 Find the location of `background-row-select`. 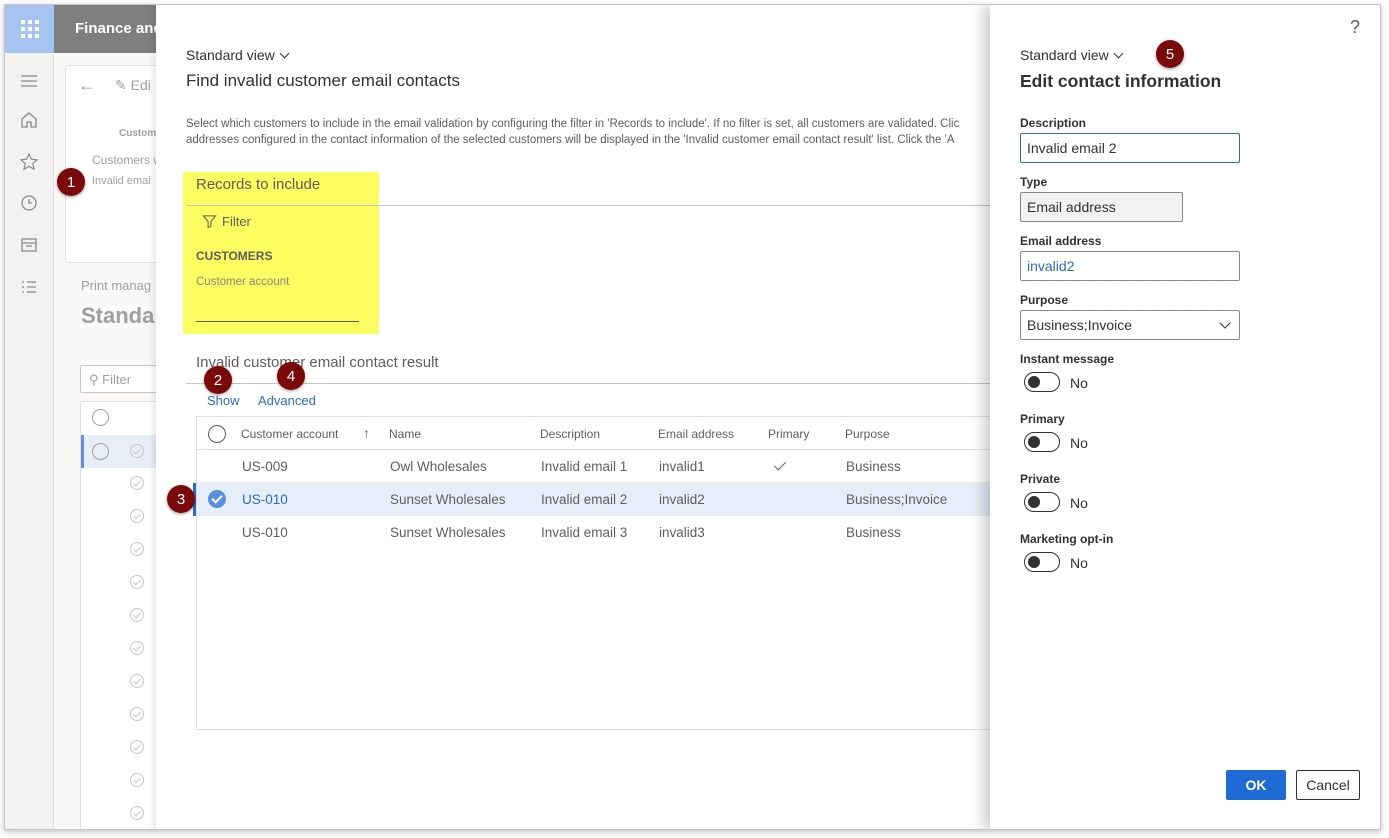

background-row-select is located at coordinates (100, 451).